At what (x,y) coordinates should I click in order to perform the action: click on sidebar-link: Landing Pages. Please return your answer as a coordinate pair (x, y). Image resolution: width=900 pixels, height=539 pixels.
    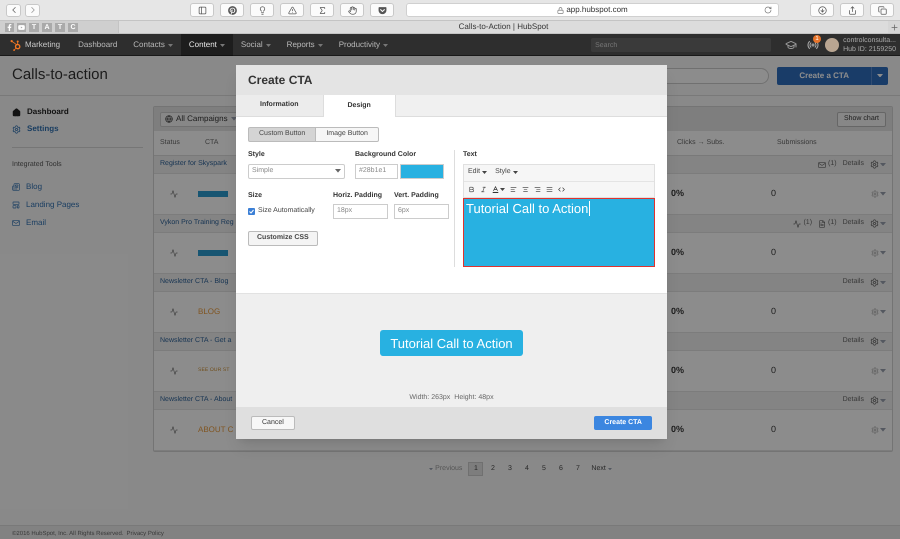
    Looking at the image, I should click on (77, 204).